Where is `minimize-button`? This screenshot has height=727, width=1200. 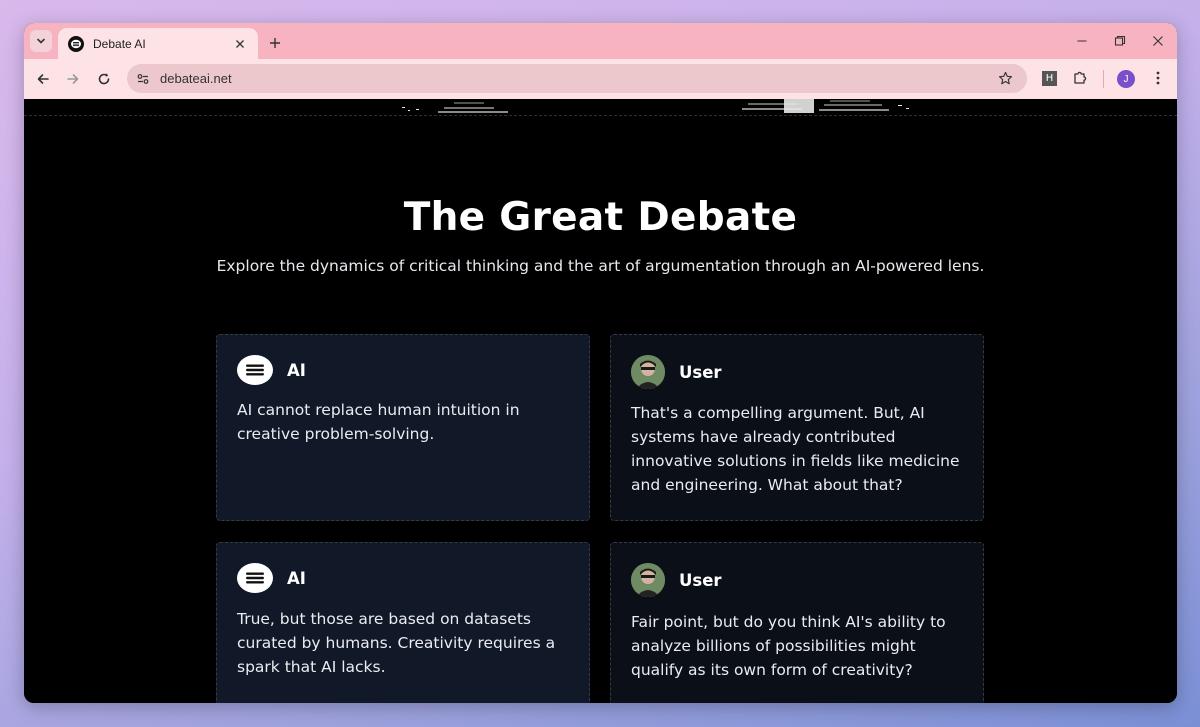 minimize-button is located at coordinates (1082, 41).